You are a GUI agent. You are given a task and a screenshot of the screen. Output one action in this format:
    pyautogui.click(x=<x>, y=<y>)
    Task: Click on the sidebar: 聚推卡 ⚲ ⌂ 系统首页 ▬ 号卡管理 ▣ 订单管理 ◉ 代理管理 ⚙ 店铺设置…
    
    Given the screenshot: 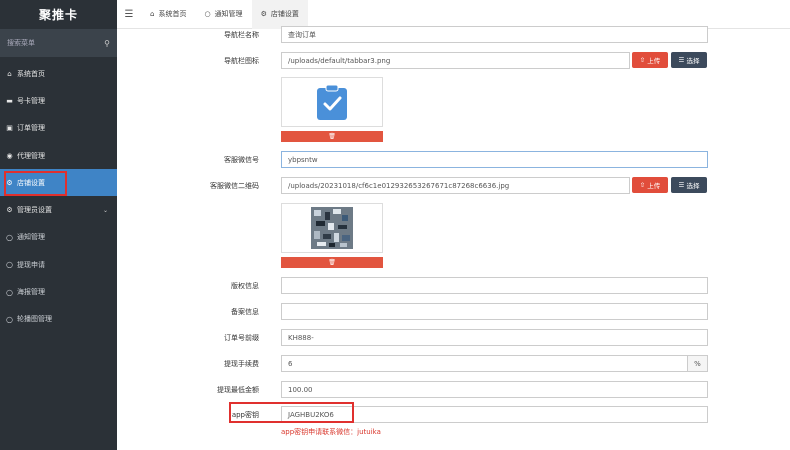 What is the action you would take?
    pyautogui.click(x=58, y=225)
    